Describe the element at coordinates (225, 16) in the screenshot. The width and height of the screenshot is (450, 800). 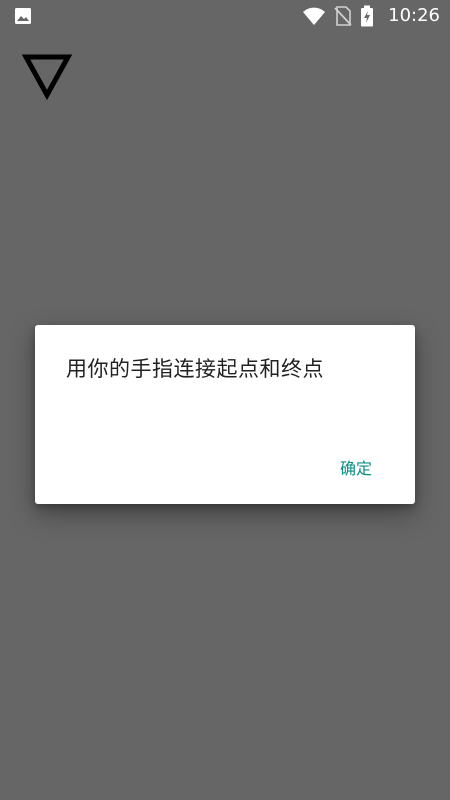
I see `status-bar: 10:26` at that location.